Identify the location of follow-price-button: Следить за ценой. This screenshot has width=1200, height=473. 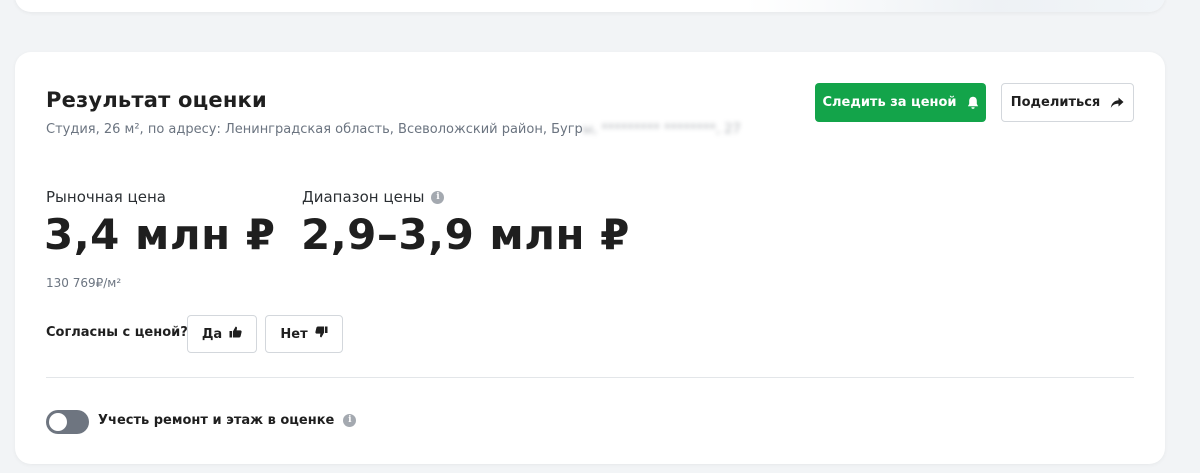
(900, 102).